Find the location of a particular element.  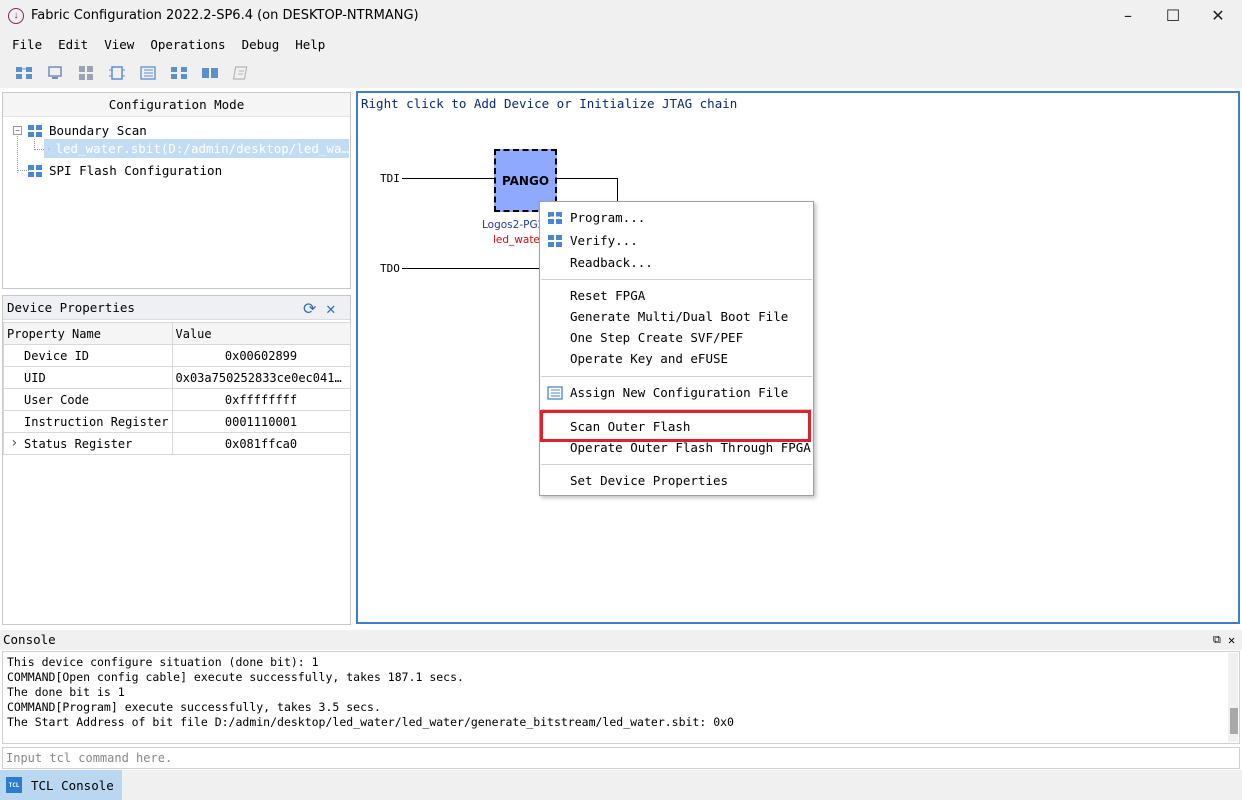

menu-file: File is located at coordinates (27, 44).